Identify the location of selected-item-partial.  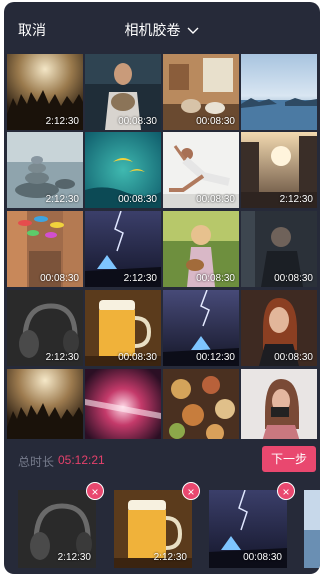
(312, 529).